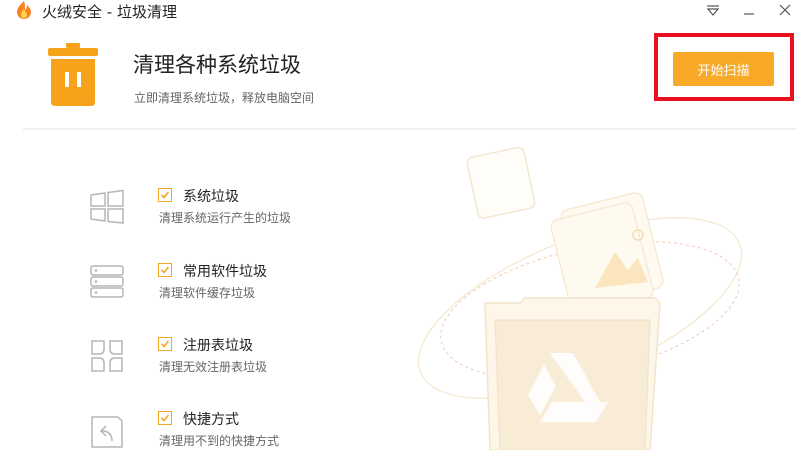  I want to click on item-title: 系统垃圾, so click(211, 197).